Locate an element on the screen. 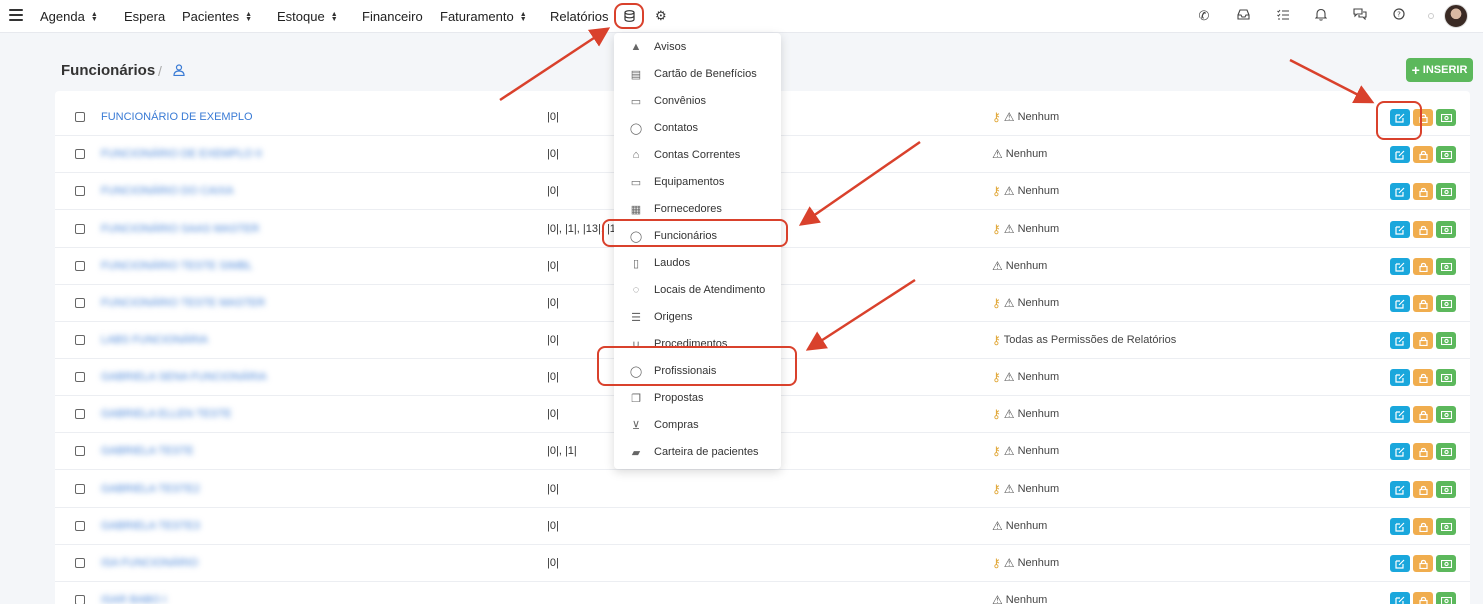 This screenshot has height=604, width=1483. dropdown-item: ▯ Laudos is located at coordinates (697, 263).